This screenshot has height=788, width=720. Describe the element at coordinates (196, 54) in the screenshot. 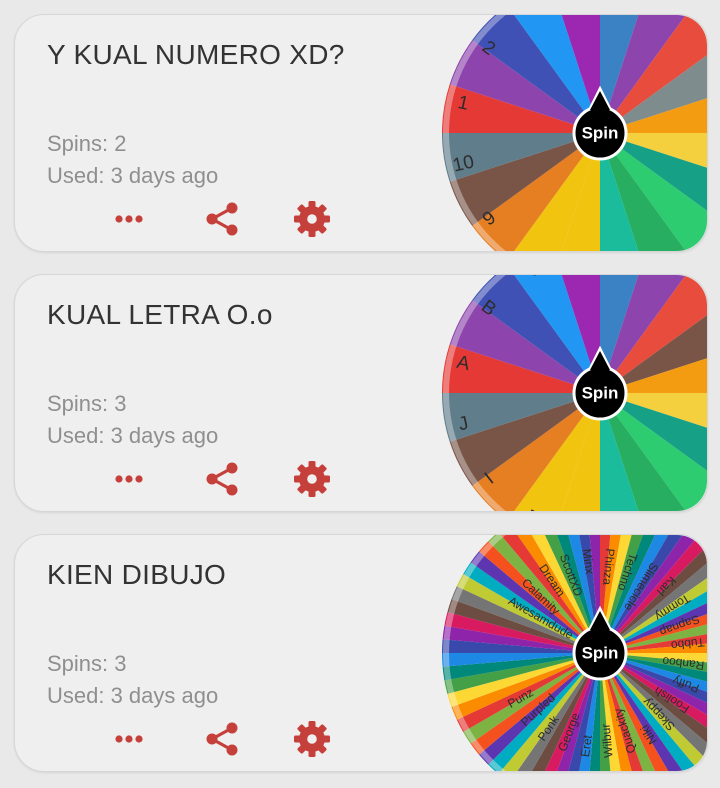

I see `wheel-title: Y KUAL NUMERO XD?` at that location.